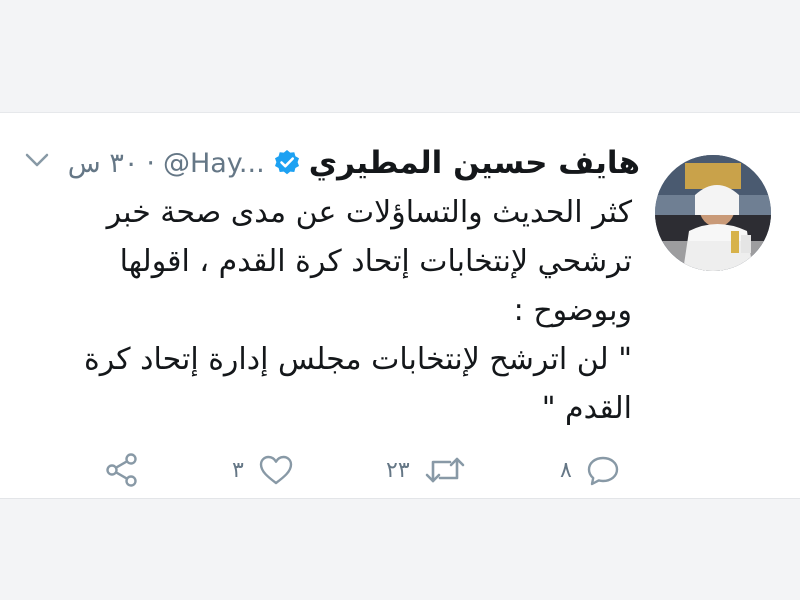 This screenshot has height=600, width=800. I want to click on like-button: ٣, so click(263, 470).